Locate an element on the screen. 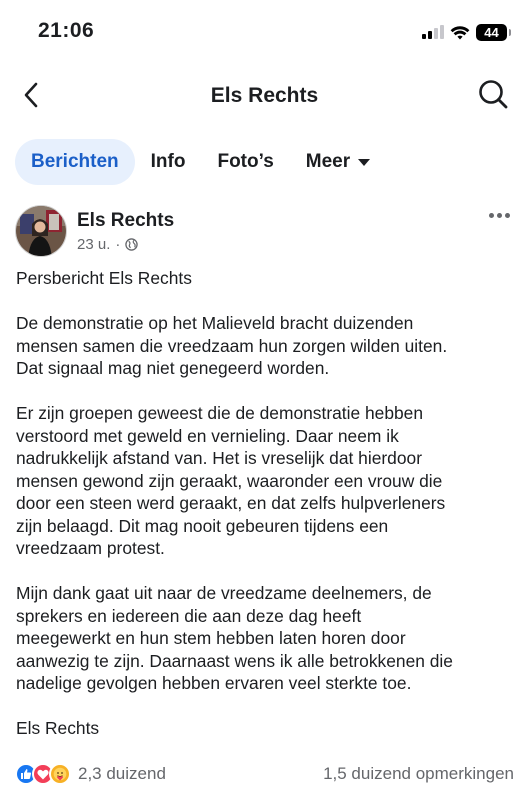  battery-icon: 44 is located at coordinates (493, 32).